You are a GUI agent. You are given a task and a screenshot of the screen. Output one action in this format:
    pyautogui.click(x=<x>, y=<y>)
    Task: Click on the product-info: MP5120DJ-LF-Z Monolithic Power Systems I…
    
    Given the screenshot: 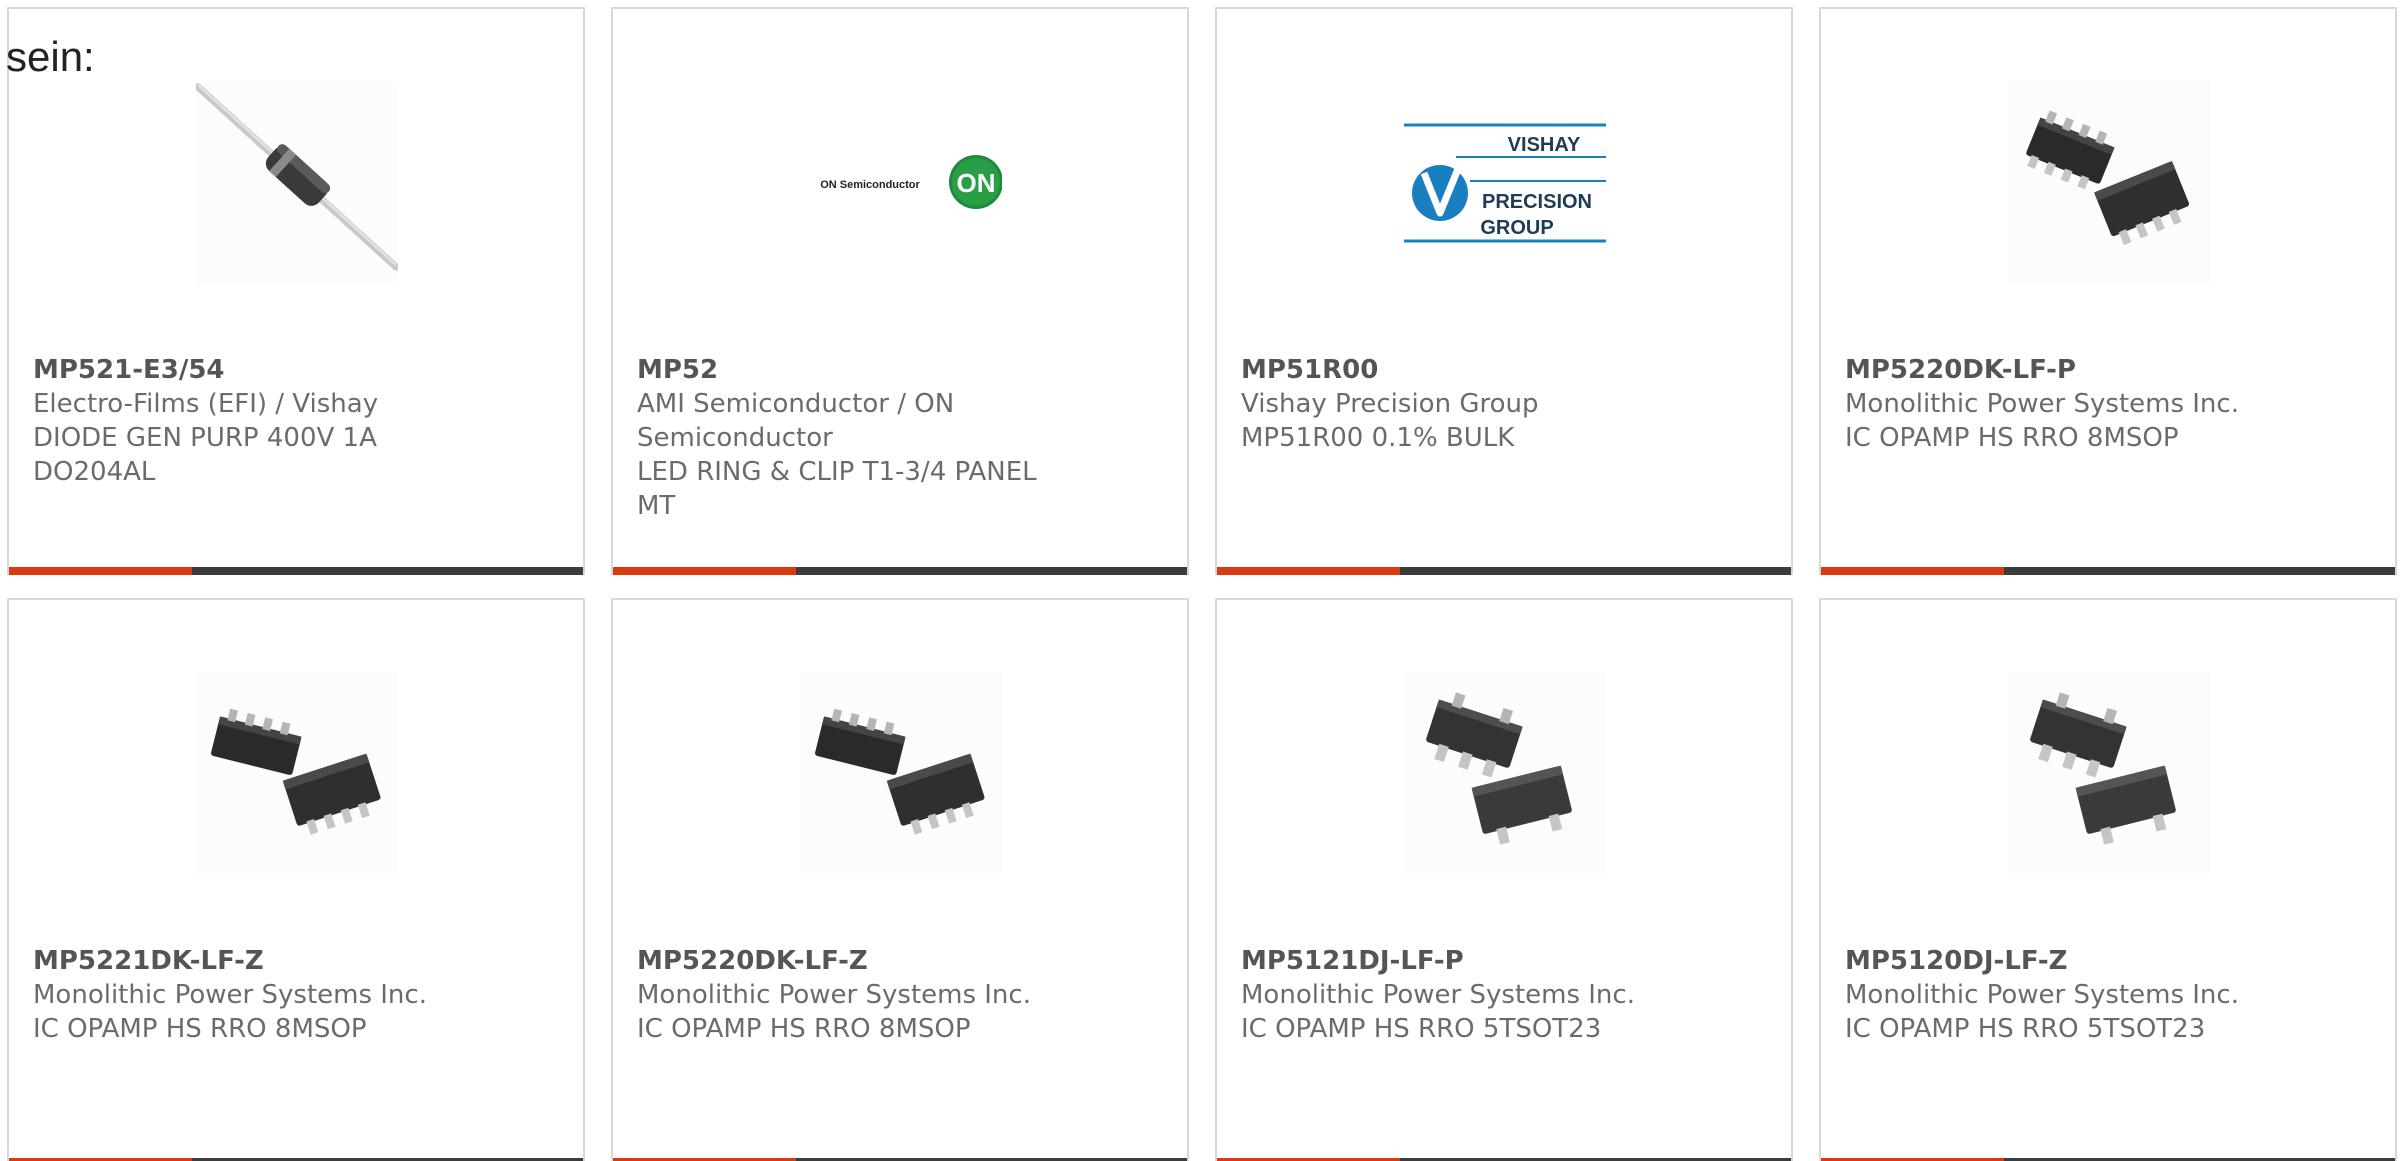 What is the action you would take?
    pyautogui.click(x=2065, y=995)
    